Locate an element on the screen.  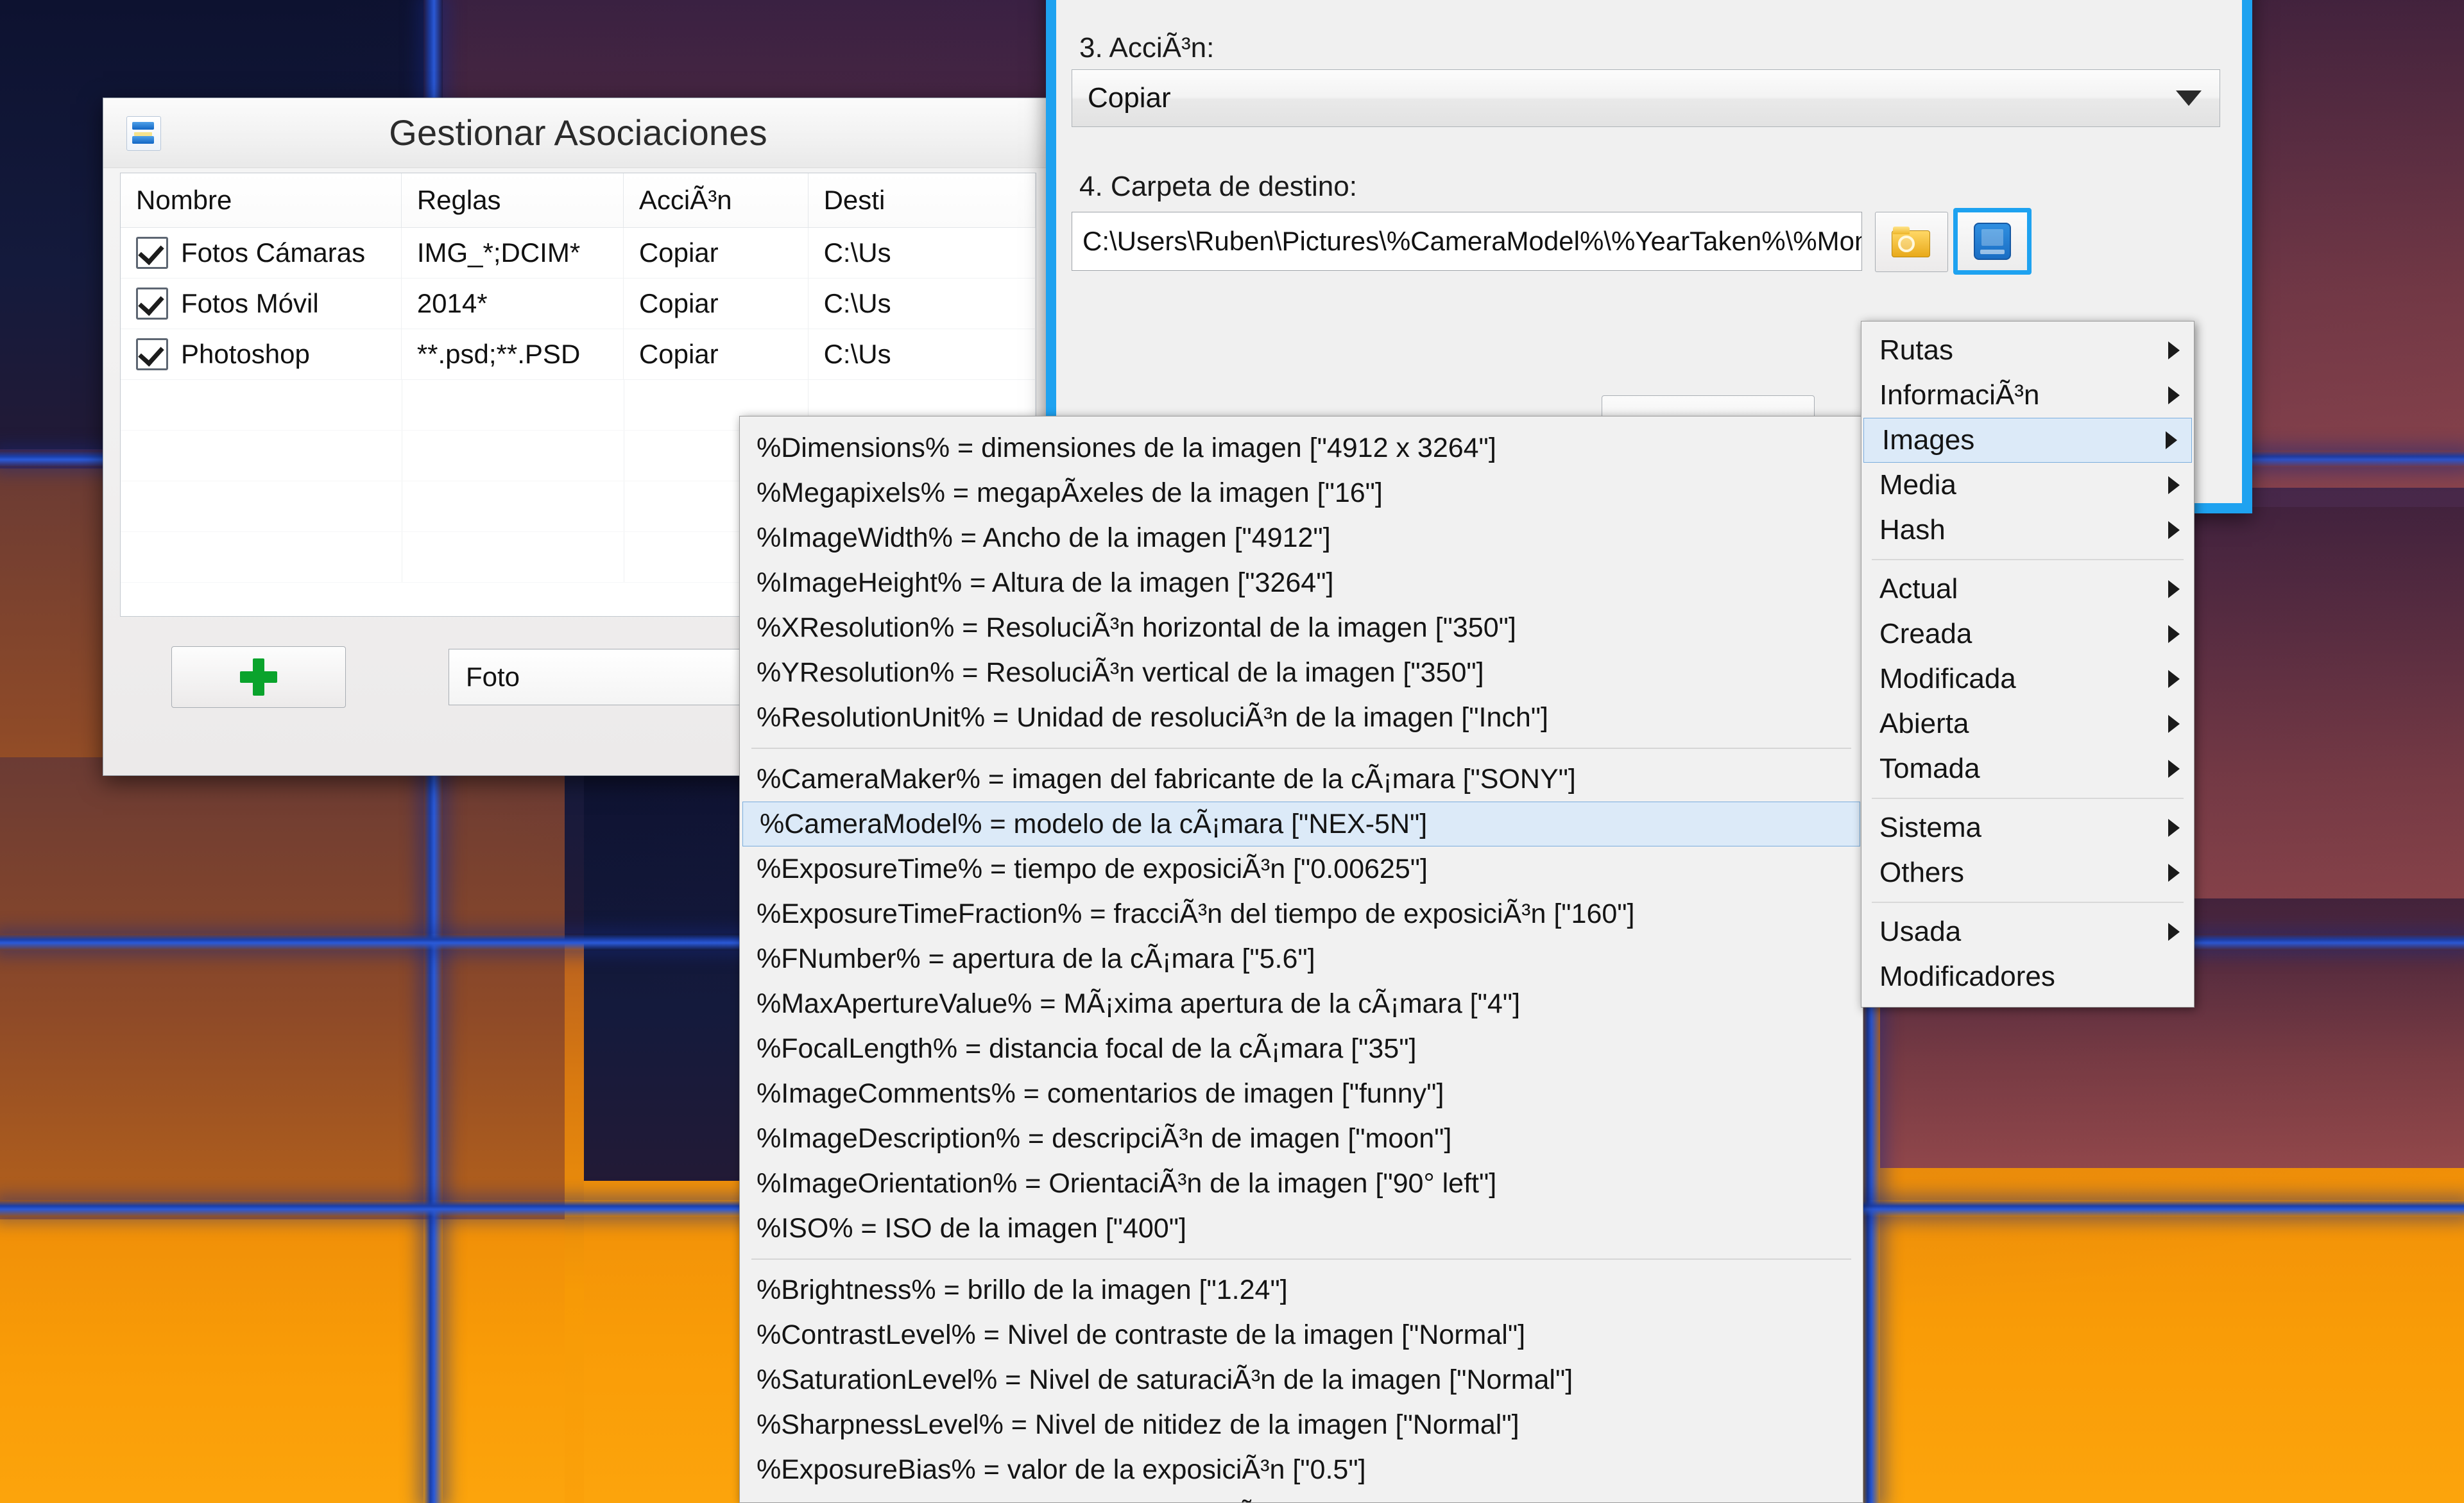
table-row: Fotos Cámaras IMG_*;DCIM* Copiar C:\Us is located at coordinates (579, 253).